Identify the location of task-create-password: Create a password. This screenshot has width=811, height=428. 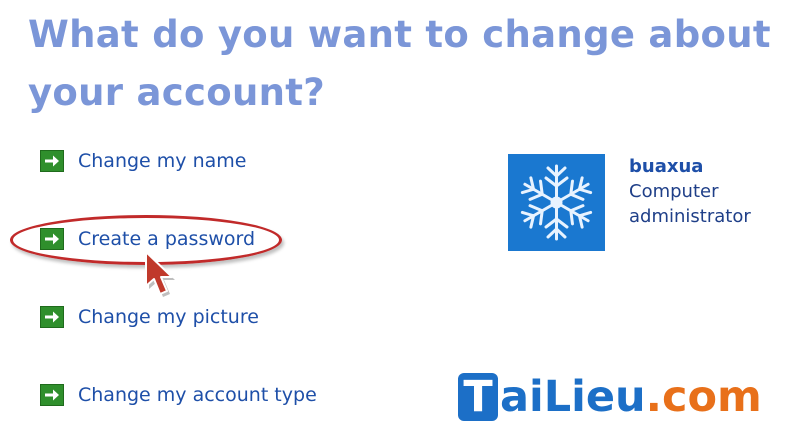
(147, 239).